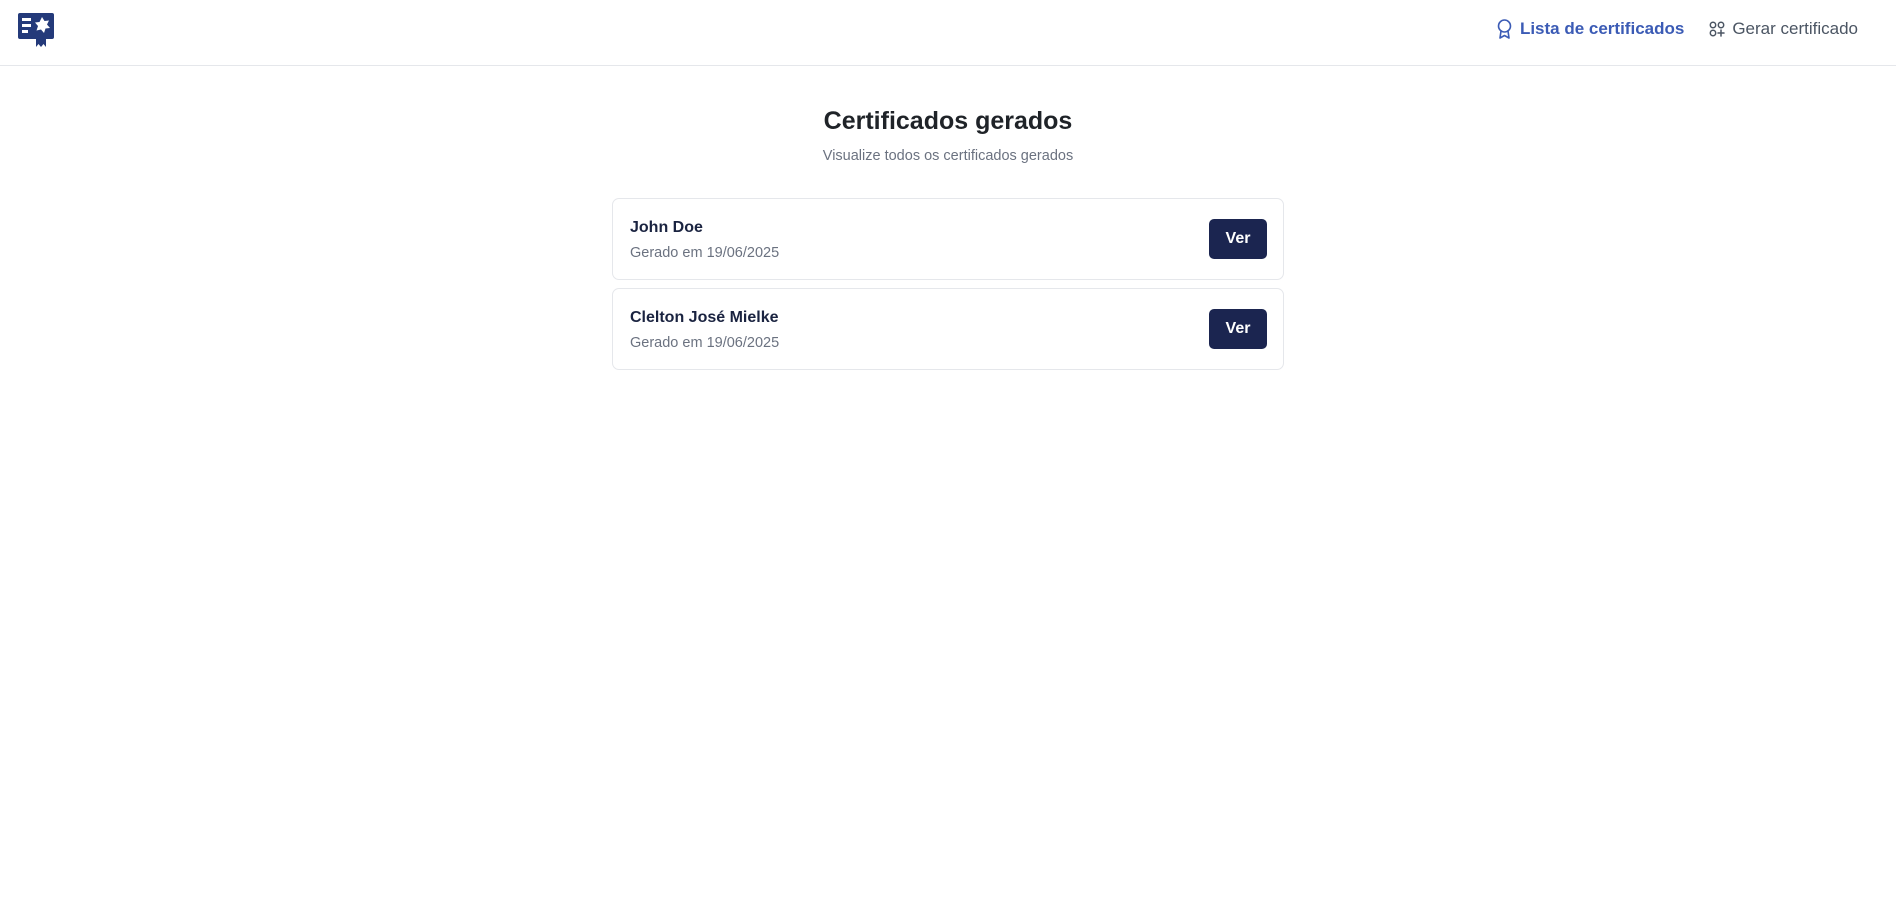 Image resolution: width=1896 pixels, height=919 pixels. What do you see at coordinates (36, 30) in the screenshot?
I see `certificate-badge-icon` at bounding box center [36, 30].